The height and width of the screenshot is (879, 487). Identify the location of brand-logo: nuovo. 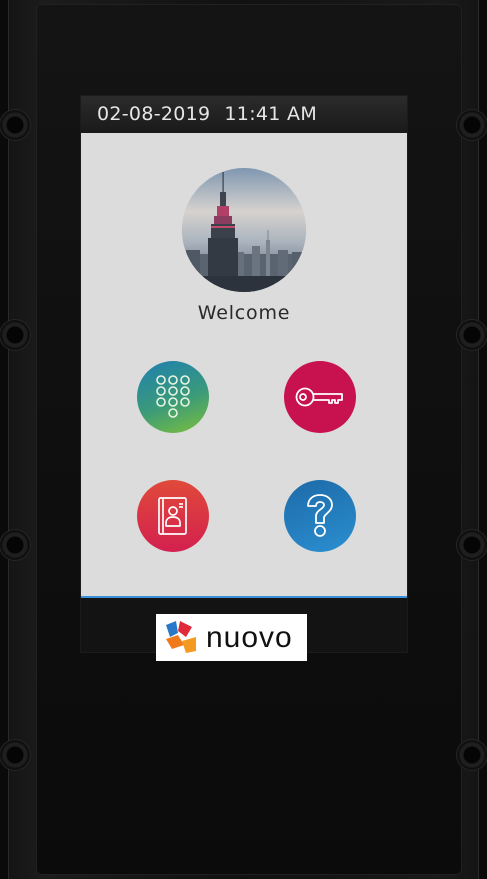
(231, 637).